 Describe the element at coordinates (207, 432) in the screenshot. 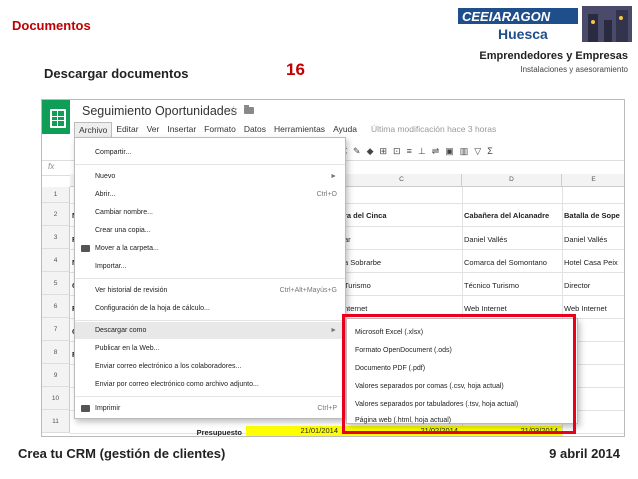

I see `budget-label: Presupuesto` at that location.